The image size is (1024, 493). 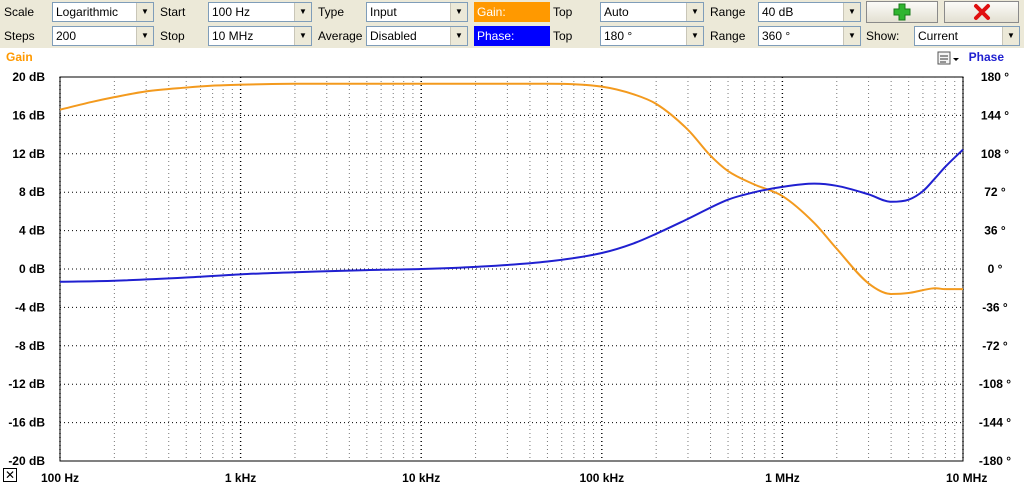 What do you see at coordinates (240, 478) in the screenshot?
I see `frequency-tick-label: 1 kHz` at bounding box center [240, 478].